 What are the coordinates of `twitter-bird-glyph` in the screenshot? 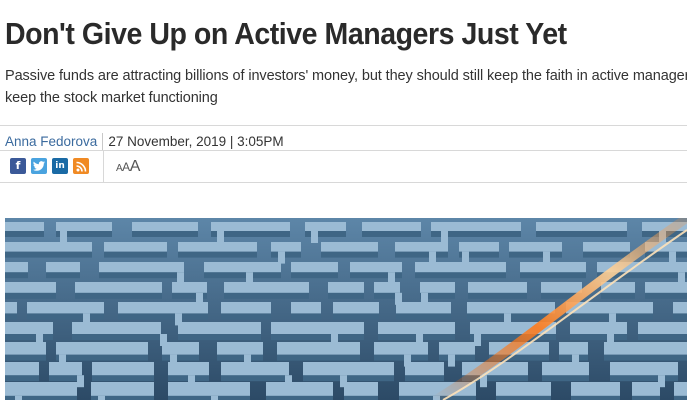 It's located at (39, 166).